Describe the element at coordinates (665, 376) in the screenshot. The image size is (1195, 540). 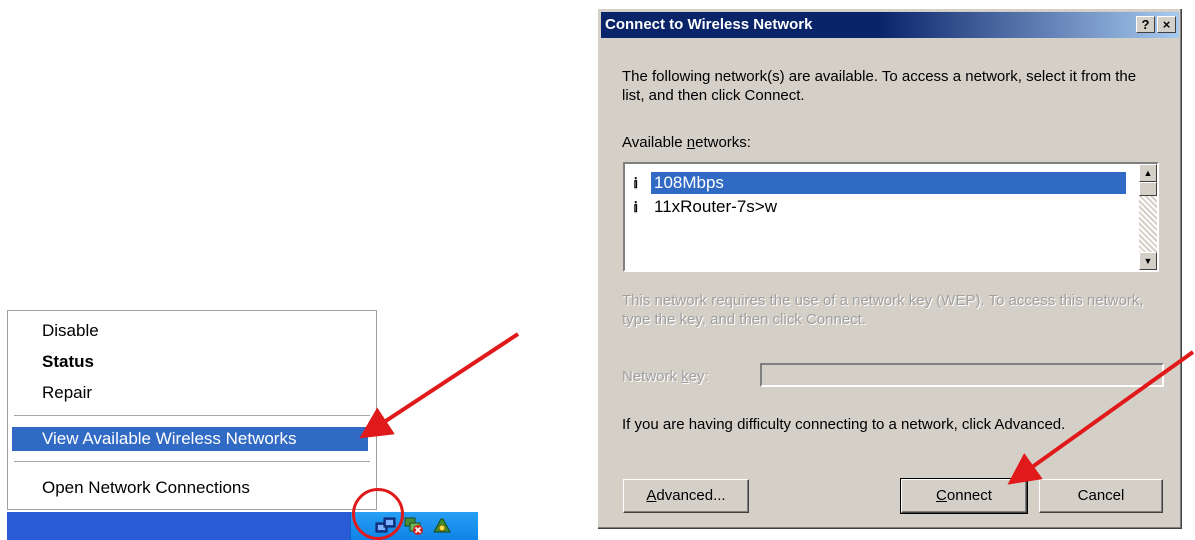
I see `network-key-label: Network key:` at that location.